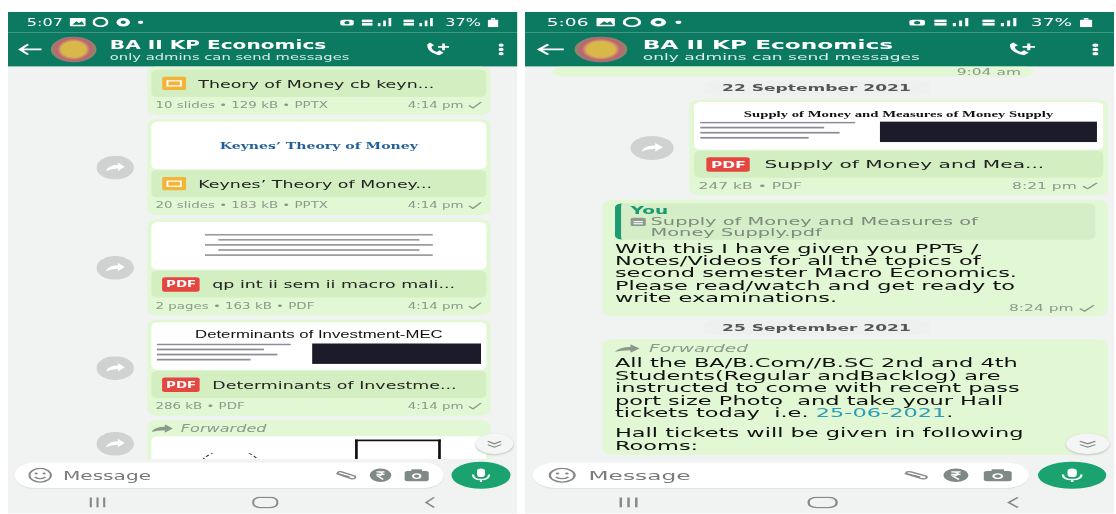  Describe the element at coordinates (638, 221) in the screenshot. I see `document-icon` at that location.